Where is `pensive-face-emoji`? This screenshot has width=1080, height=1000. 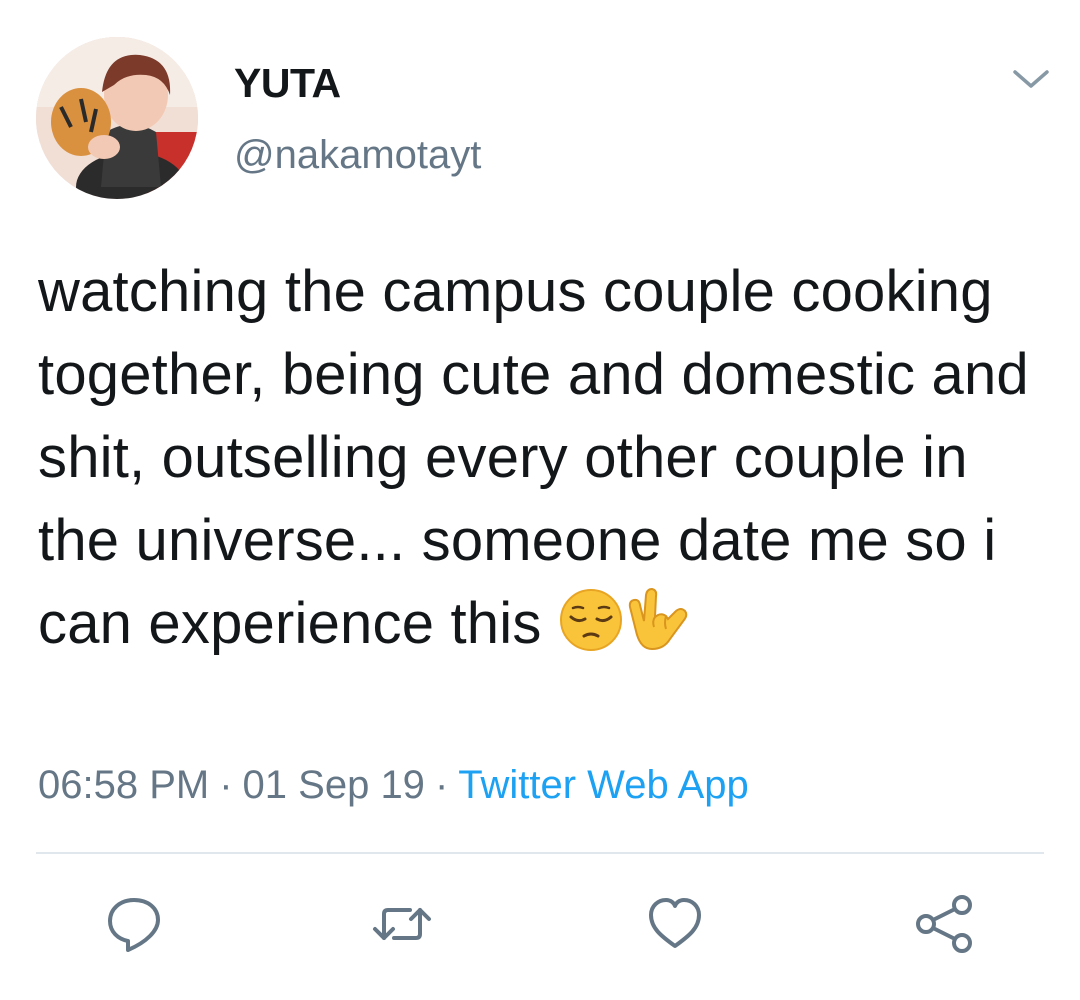
pensive-face-emoji is located at coordinates (591, 620).